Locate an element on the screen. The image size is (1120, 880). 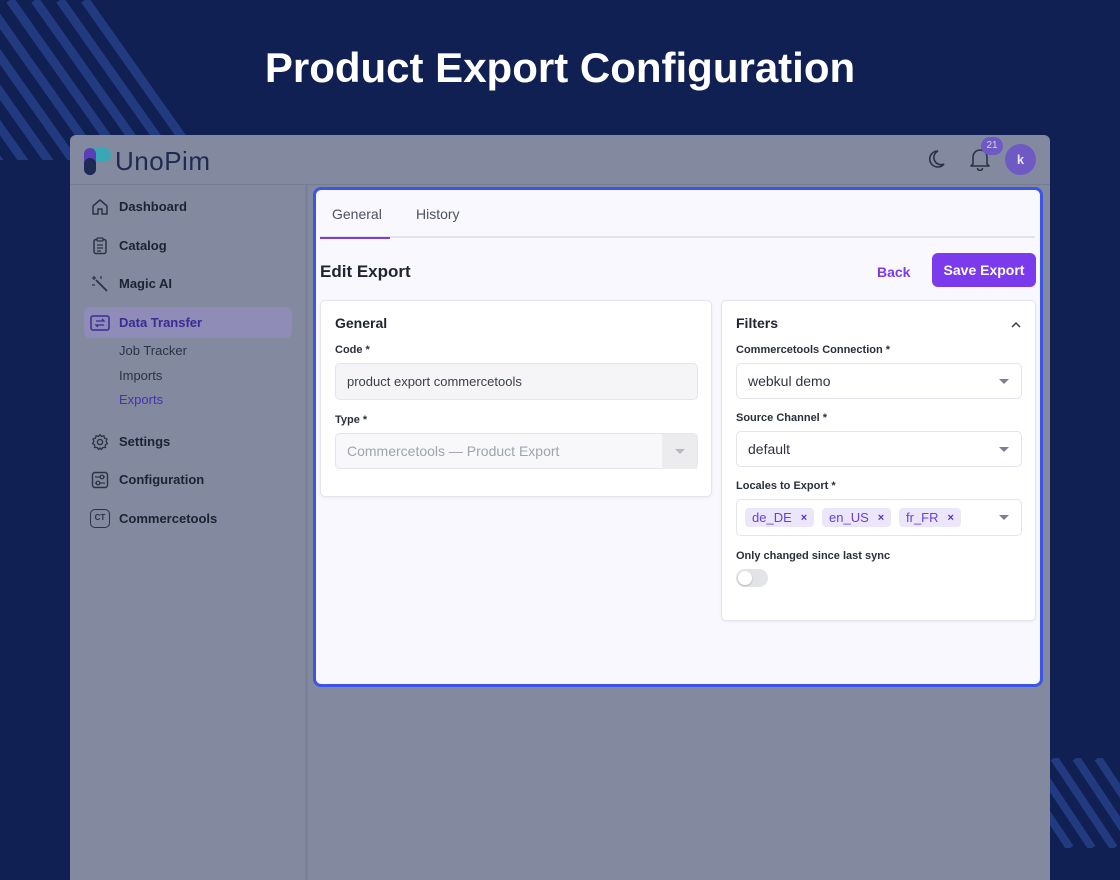
sidebar-item-label: Data Transfer is located at coordinates (161, 322).